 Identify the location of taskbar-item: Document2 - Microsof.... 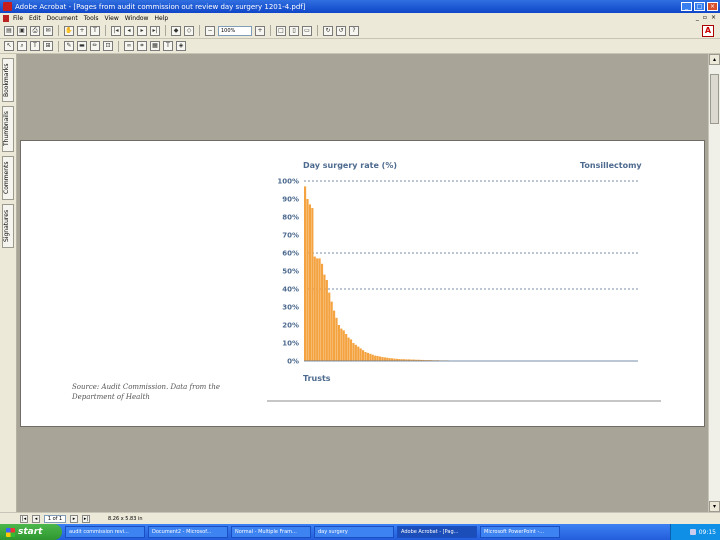
(188, 532).